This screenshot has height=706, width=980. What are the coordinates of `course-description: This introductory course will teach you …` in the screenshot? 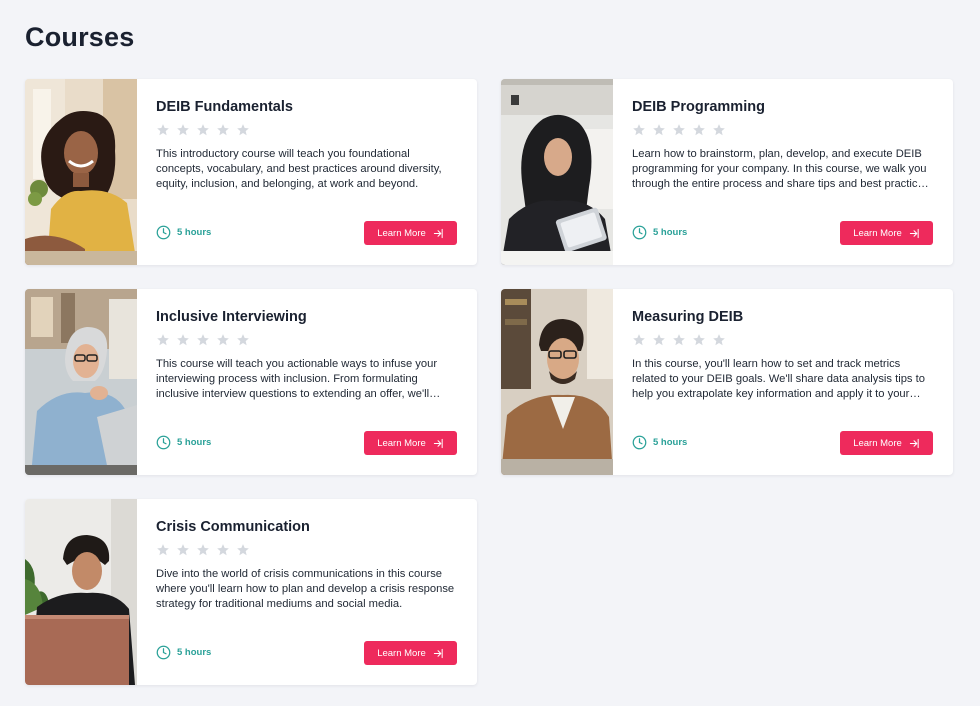 It's located at (299, 169).